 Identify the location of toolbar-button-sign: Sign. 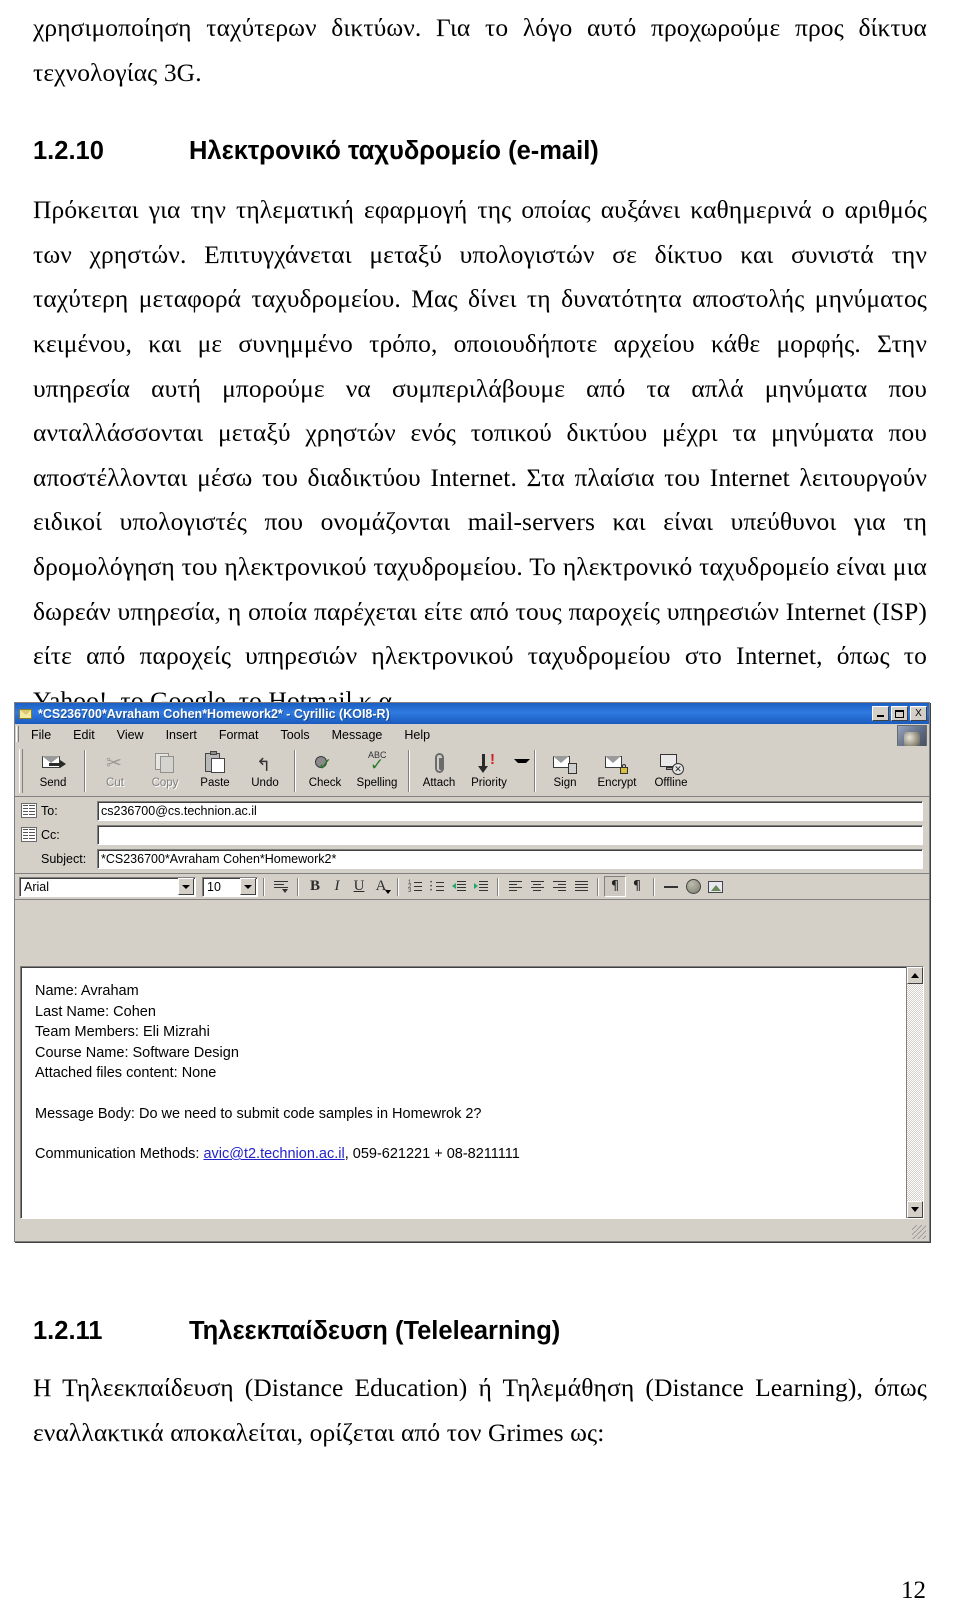
(565, 772).